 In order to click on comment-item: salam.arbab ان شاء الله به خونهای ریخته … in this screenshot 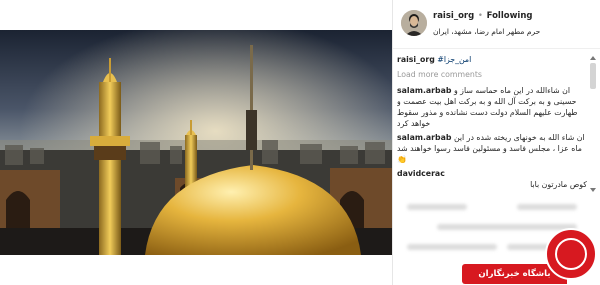, I will do `click(492, 148)`.